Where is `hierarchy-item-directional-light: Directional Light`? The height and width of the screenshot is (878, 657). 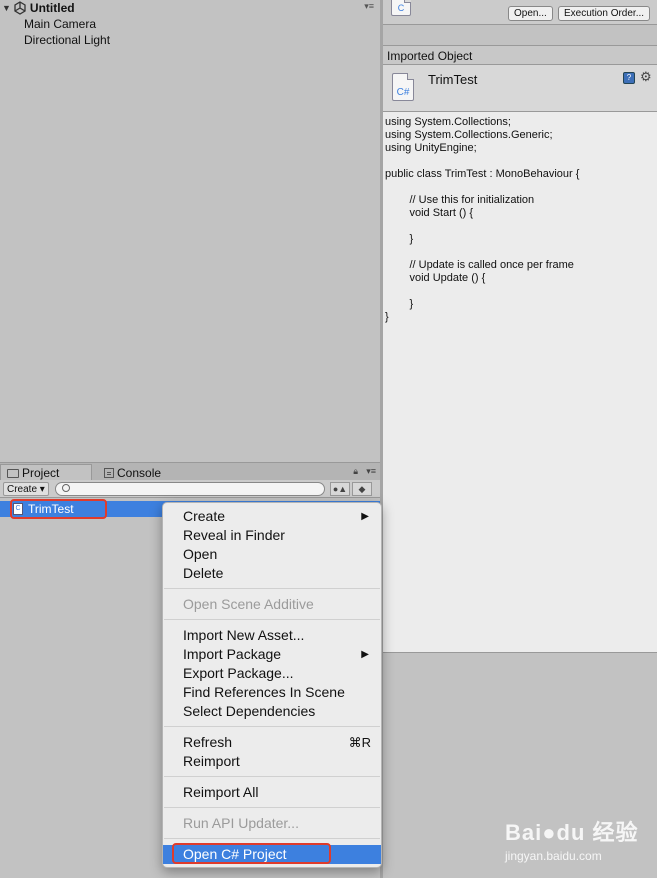 hierarchy-item-directional-light: Directional Light is located at coordinates (67, 40).